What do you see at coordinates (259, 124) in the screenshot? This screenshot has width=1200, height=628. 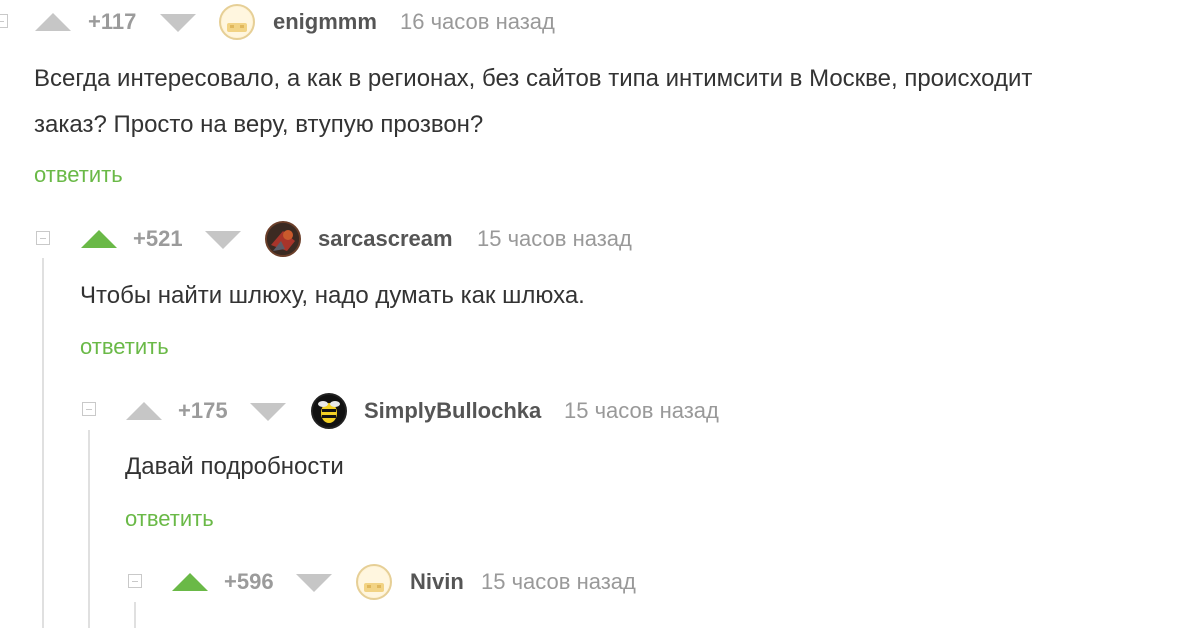 I see `comment-text-line: заказ? Просто на веру, втупую прозвон?` at bounding box center [259, 124].